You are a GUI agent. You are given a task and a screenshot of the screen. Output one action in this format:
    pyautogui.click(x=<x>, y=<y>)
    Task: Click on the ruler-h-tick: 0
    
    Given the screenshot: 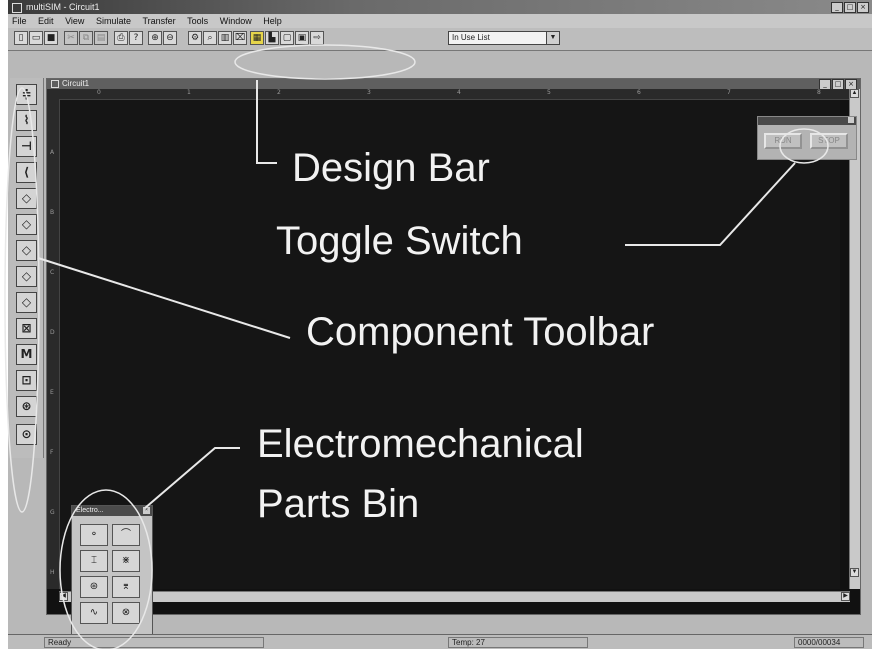 What is the action you would take?
    pyautogui.click(x=99, y=92)
    